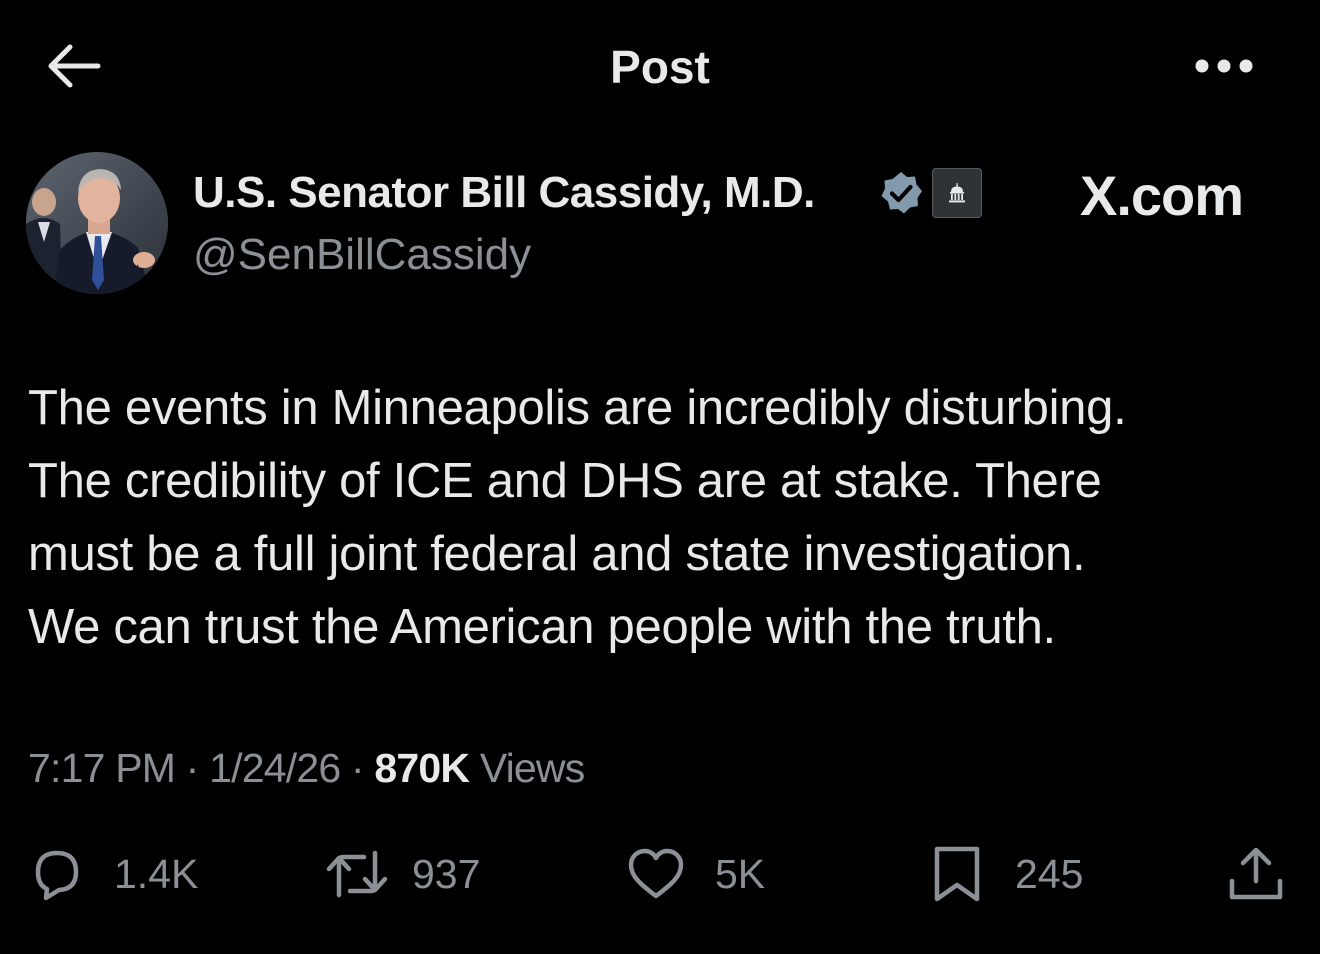  What do you see at coordinates (1049, 874) in the screenshot?
I see `bookmark-count: 245` at bounding box center [1049, 874].